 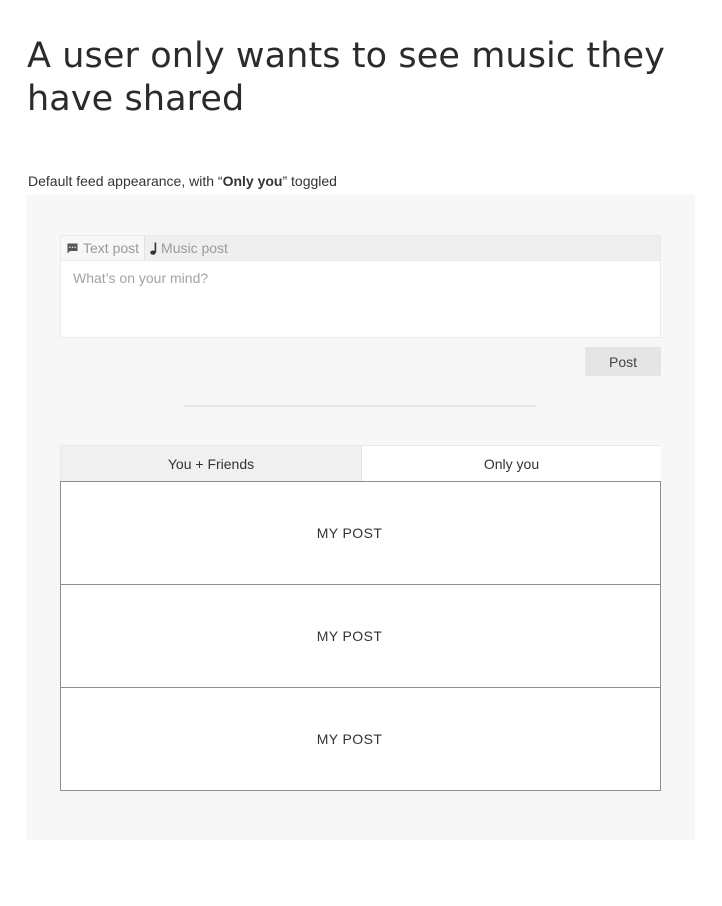 What do you see at coordinates (623, 361) in the screenshot?
I see `post-button: Post` at bounding box center [623, 361].